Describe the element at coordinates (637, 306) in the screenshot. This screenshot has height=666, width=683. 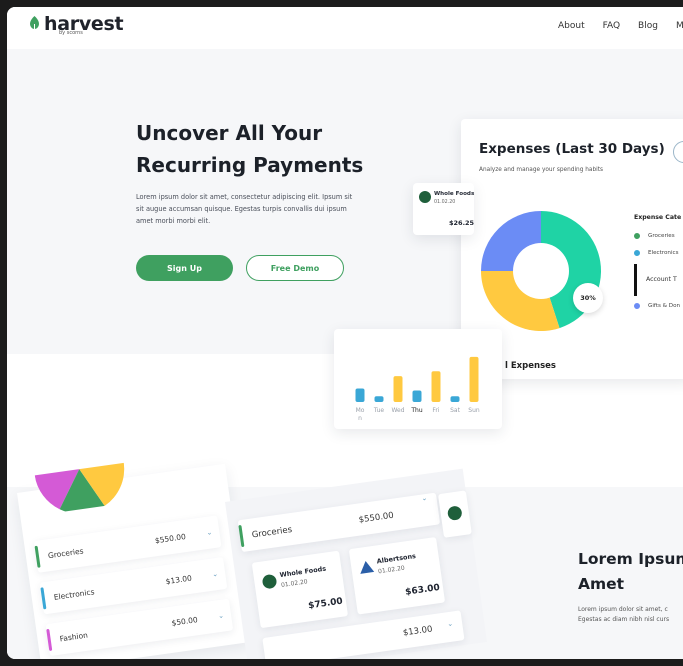
I see `gifts-dot-icon` at that location.